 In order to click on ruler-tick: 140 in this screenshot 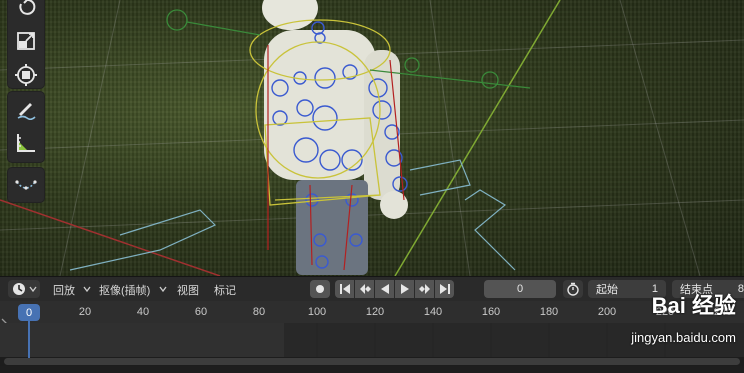, I will do `click(433, 312)`.